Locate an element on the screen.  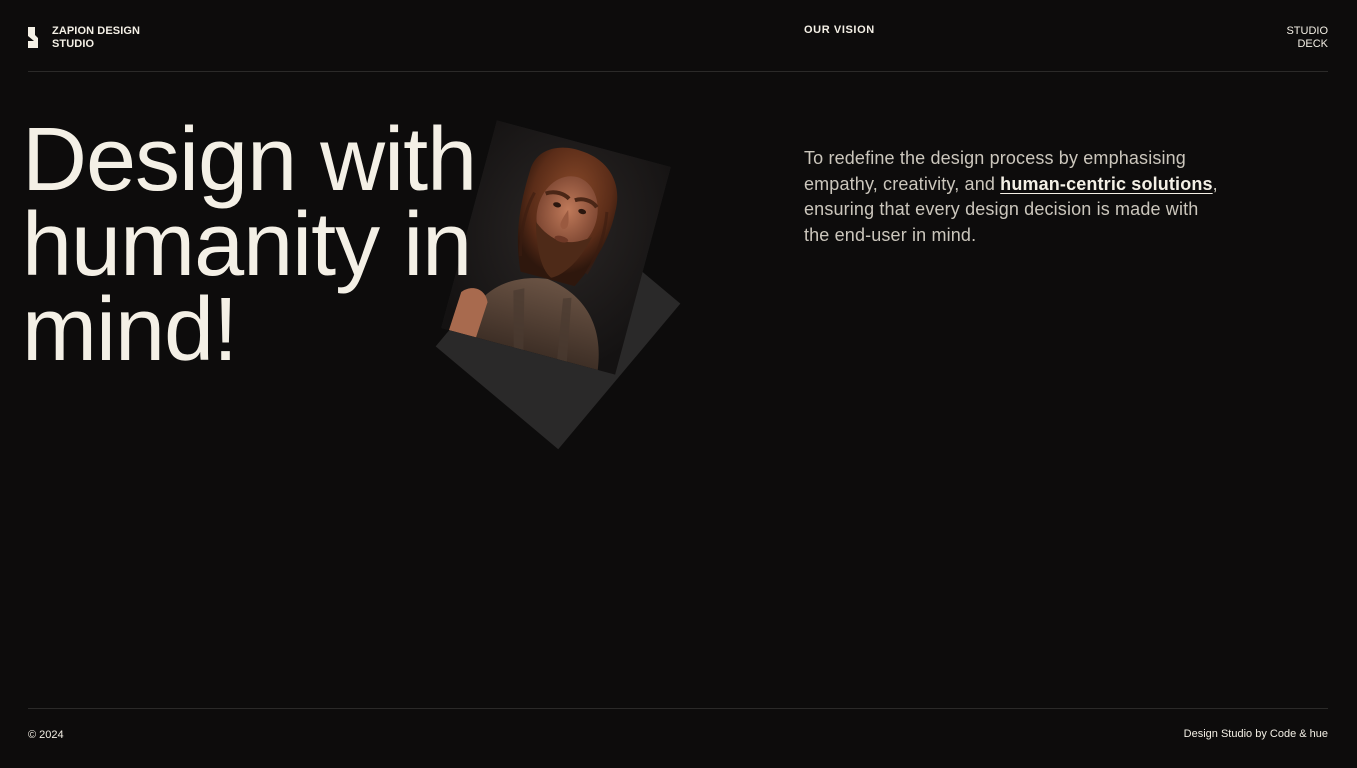
hero-headline: Design with humanity in mind! is located at coordinates (249, 245).